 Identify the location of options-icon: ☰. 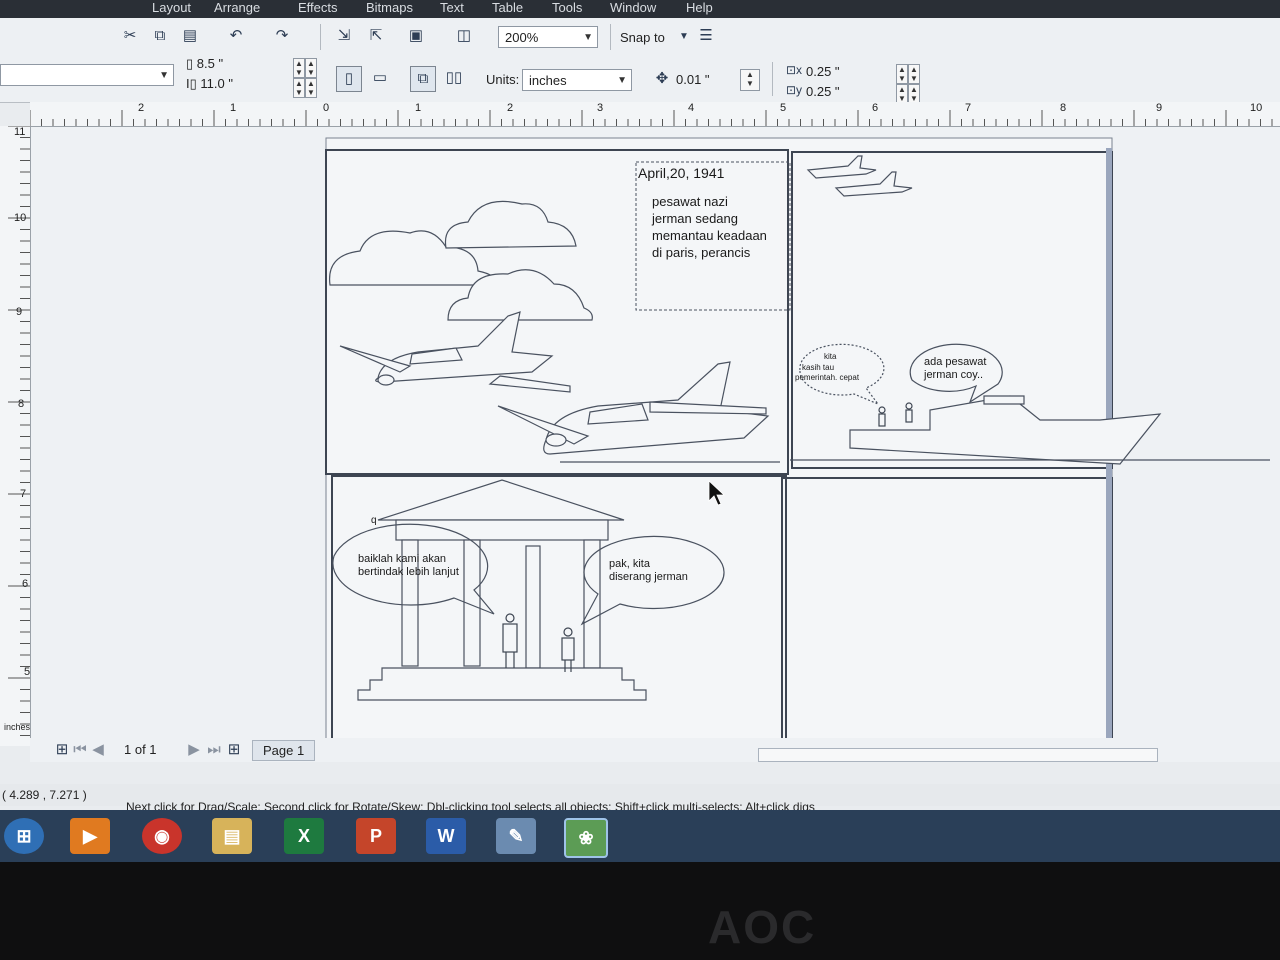
(706, 36).